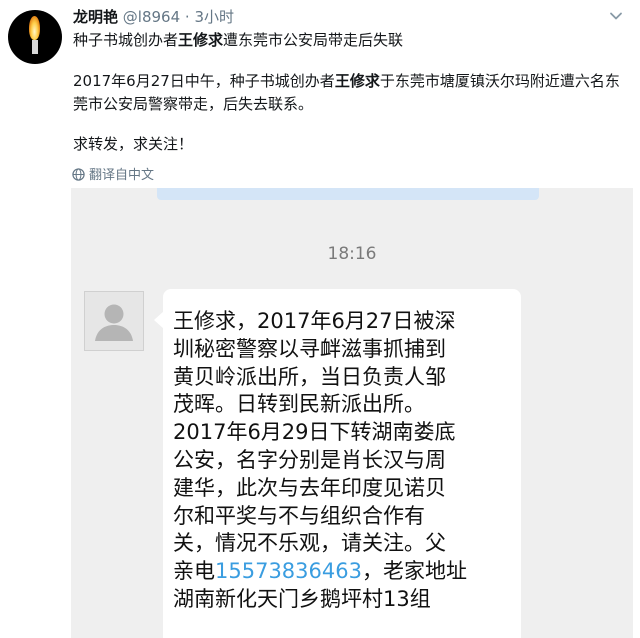 The height and width of the screenshot is (638, 640). What do you see at coordinates (313, 40) in the screenshot?
I see `title-post: 遭东莞市公安局带走后失联` at bounding box center [313, 40].